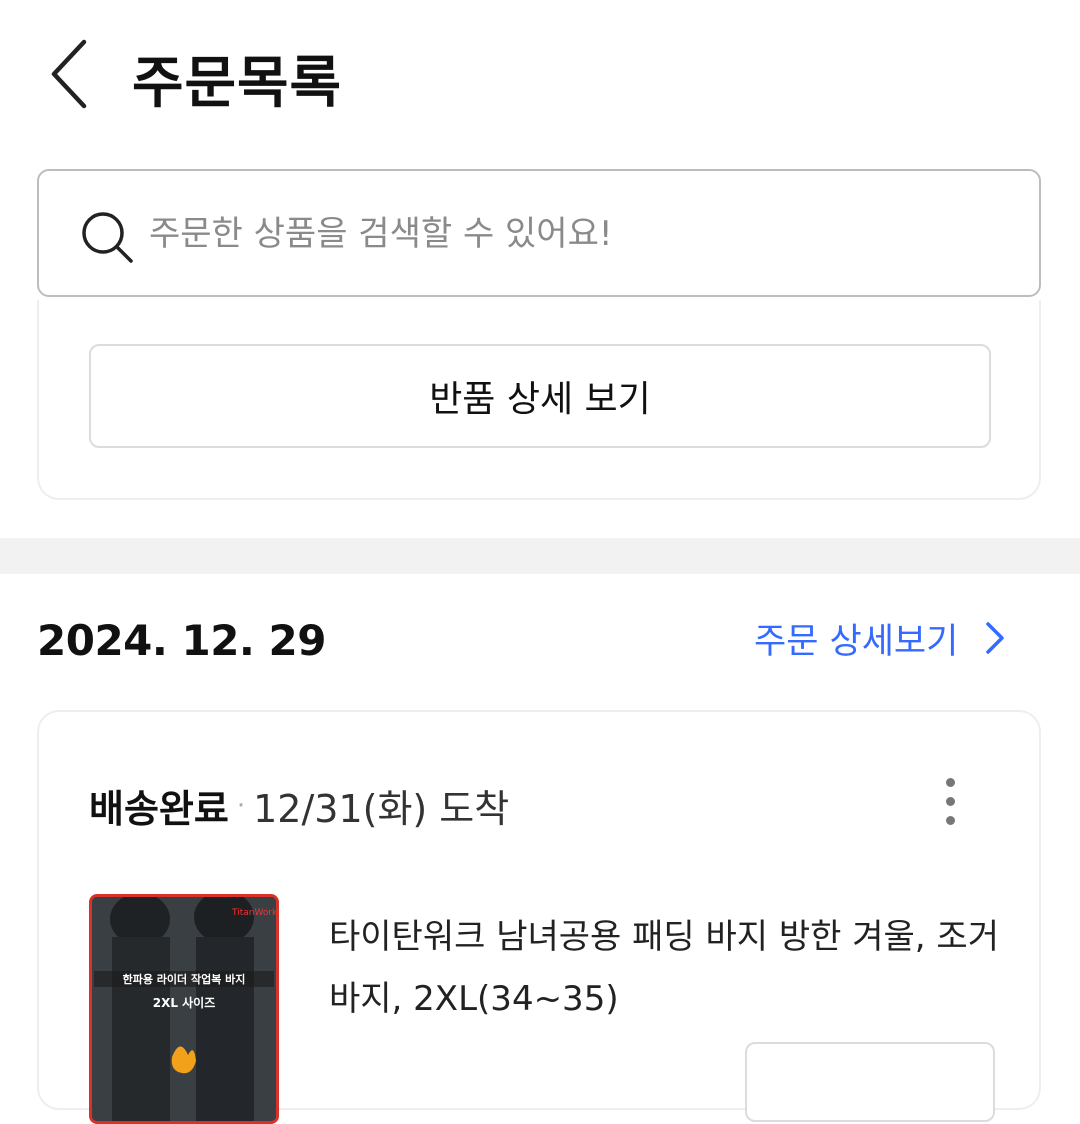 Image resolution: width=1080 pixels, height=1124 pixels. What do you see at coordinates (579, 234) in the screenshot?
I see `search-input` at bounding box center [579, 234].